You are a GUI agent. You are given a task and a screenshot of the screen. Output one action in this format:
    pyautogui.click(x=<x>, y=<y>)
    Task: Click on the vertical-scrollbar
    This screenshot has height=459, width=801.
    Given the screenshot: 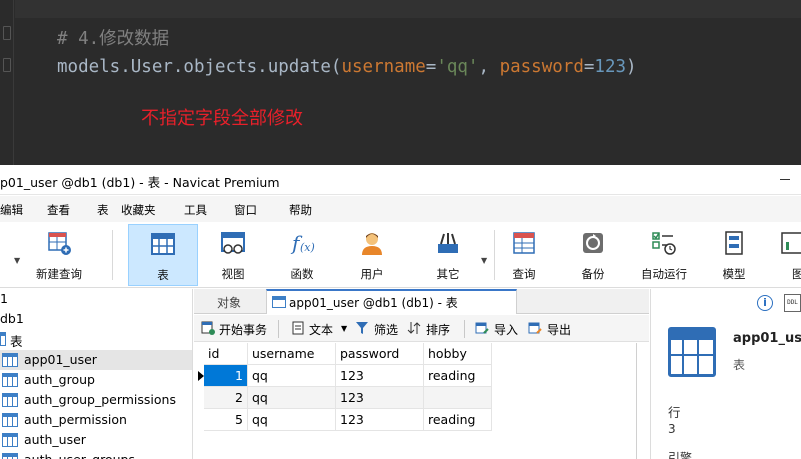 What is the action you would take?
    pyautogui.click(x=636, y=401)
    